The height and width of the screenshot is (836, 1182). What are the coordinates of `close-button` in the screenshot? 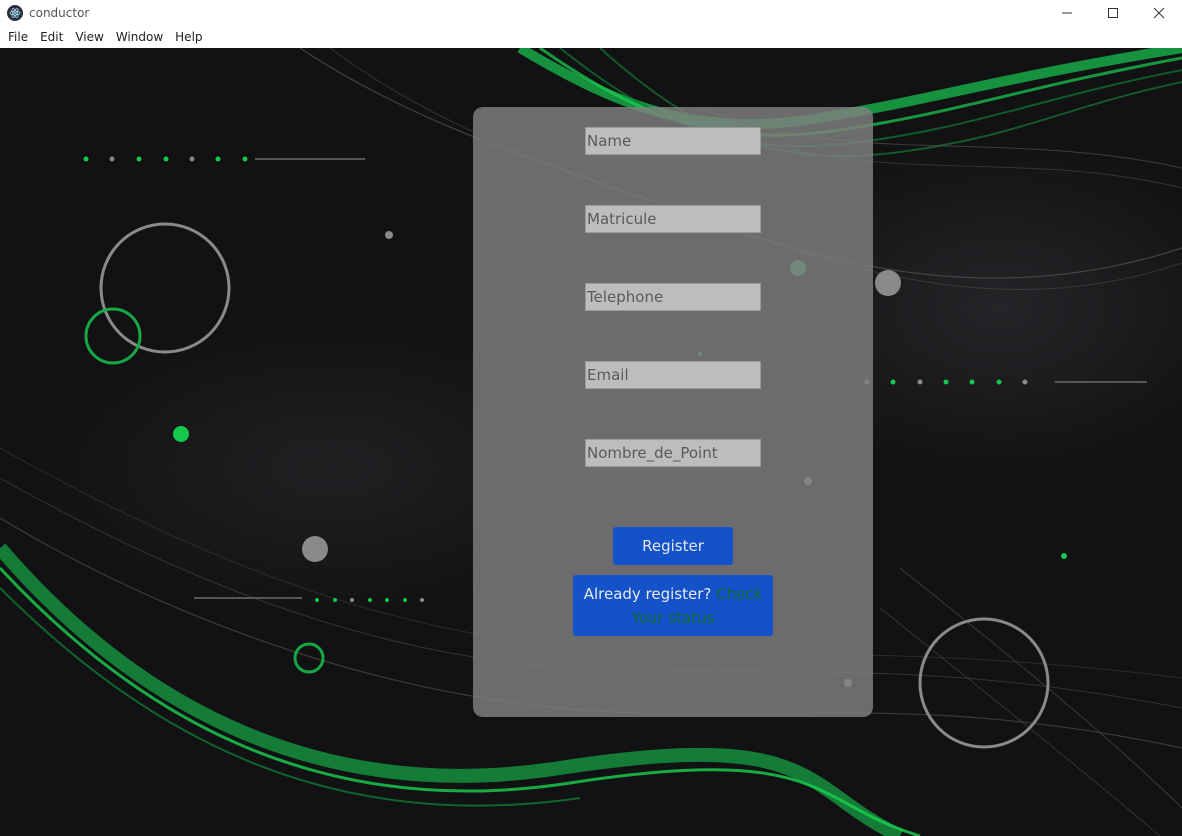 It's located at (1159, 13).